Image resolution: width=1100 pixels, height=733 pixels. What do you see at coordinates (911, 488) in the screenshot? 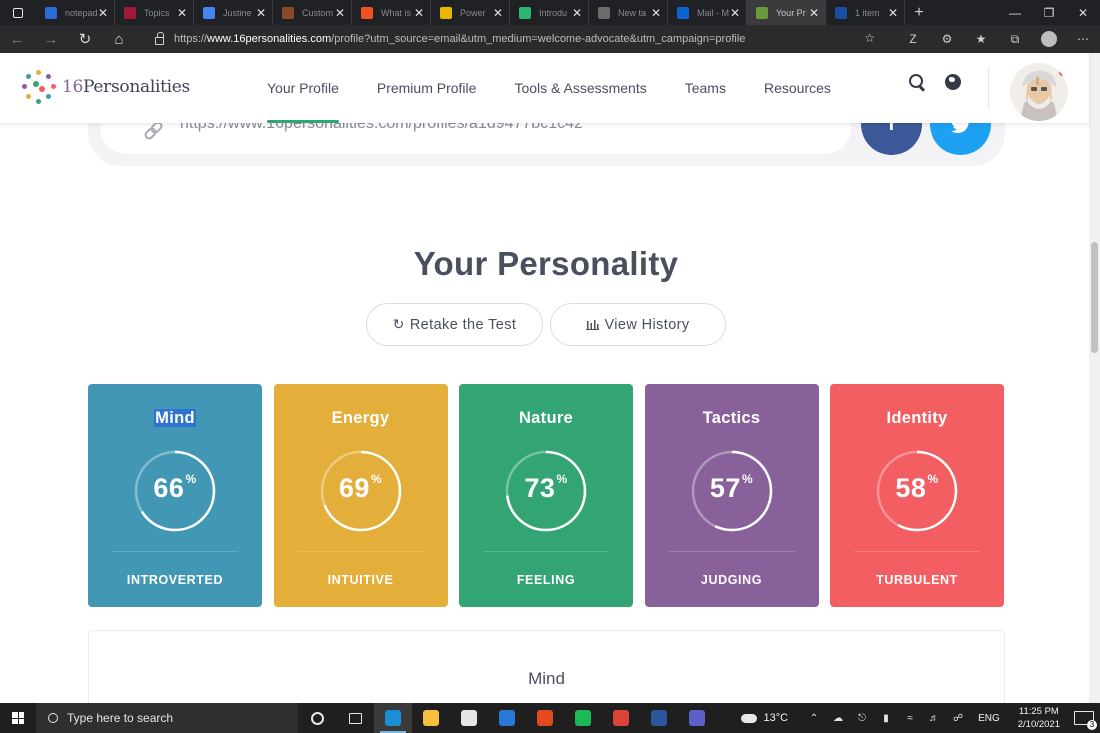
I see `trait-percent-value: 58` at bounding box center [911, 488].